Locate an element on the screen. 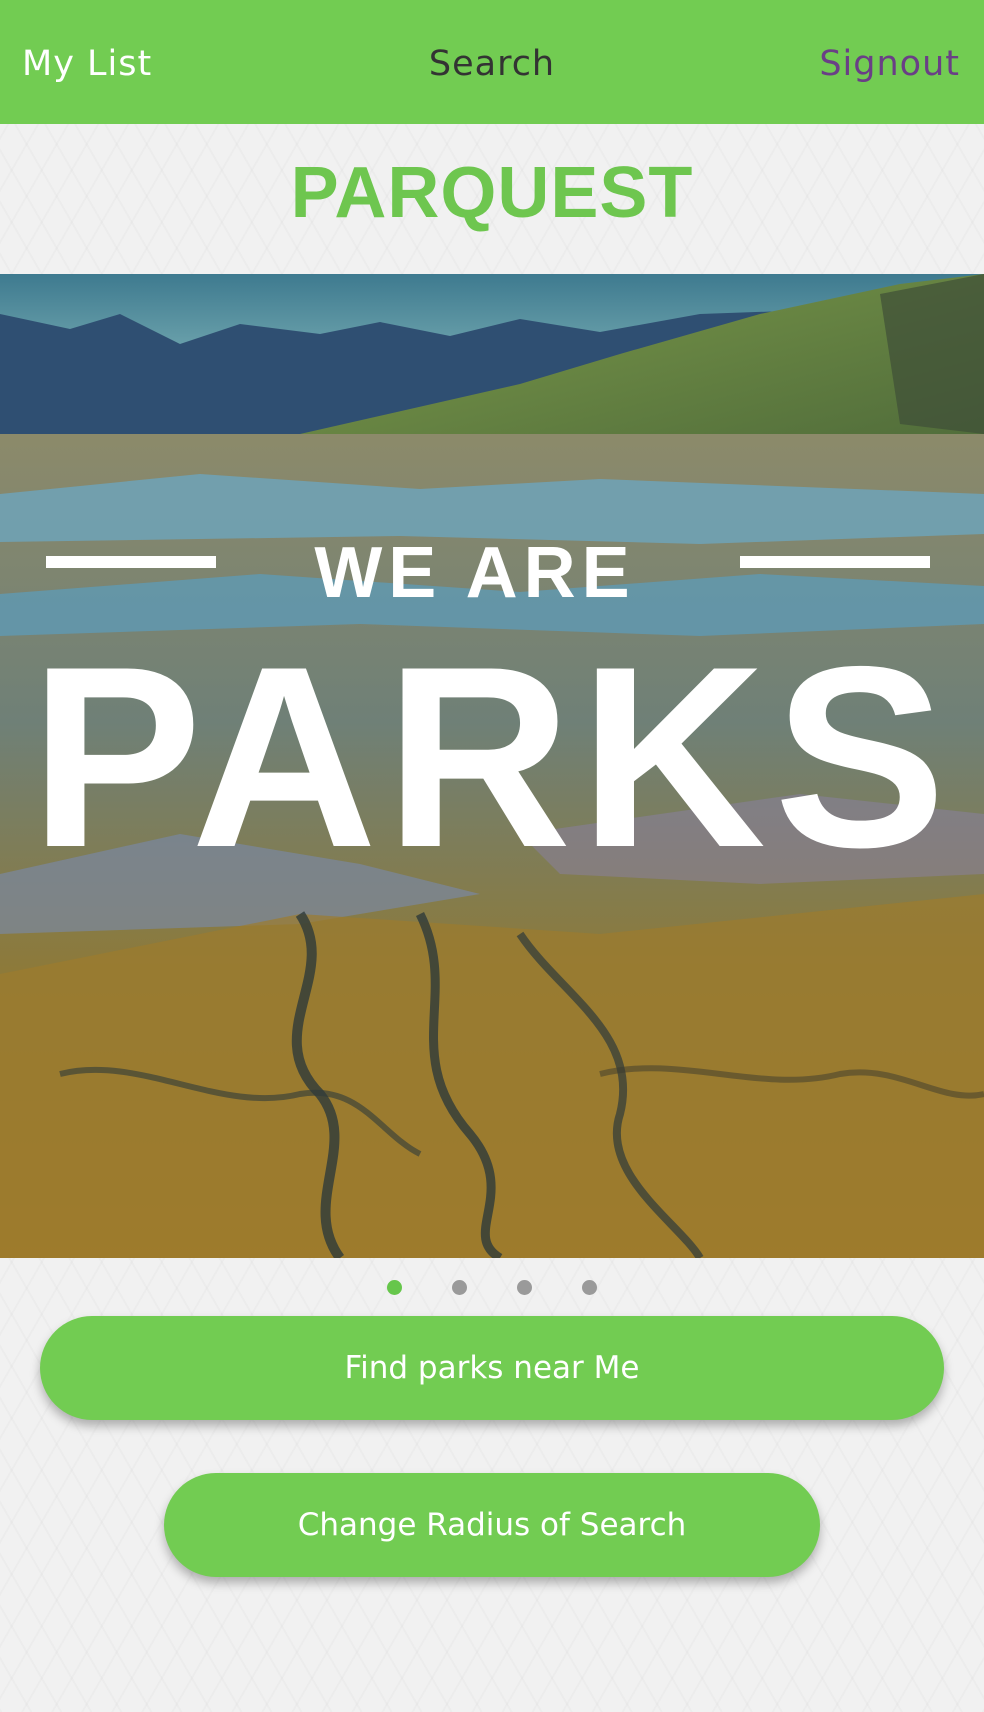  nav-bar: My List Search Signout is located at coordinates (492, 62).